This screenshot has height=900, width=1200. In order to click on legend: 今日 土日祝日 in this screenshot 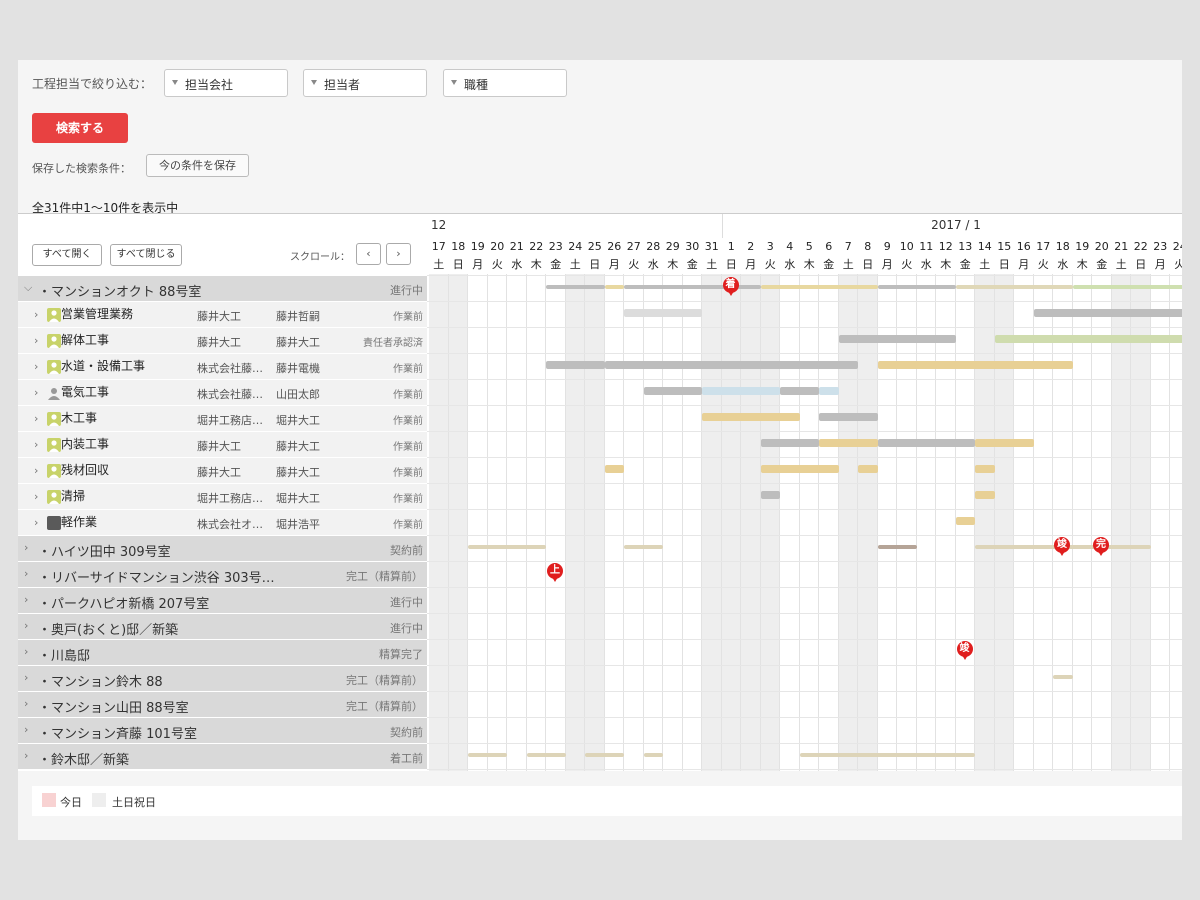, I will do `click(607, 801)`.